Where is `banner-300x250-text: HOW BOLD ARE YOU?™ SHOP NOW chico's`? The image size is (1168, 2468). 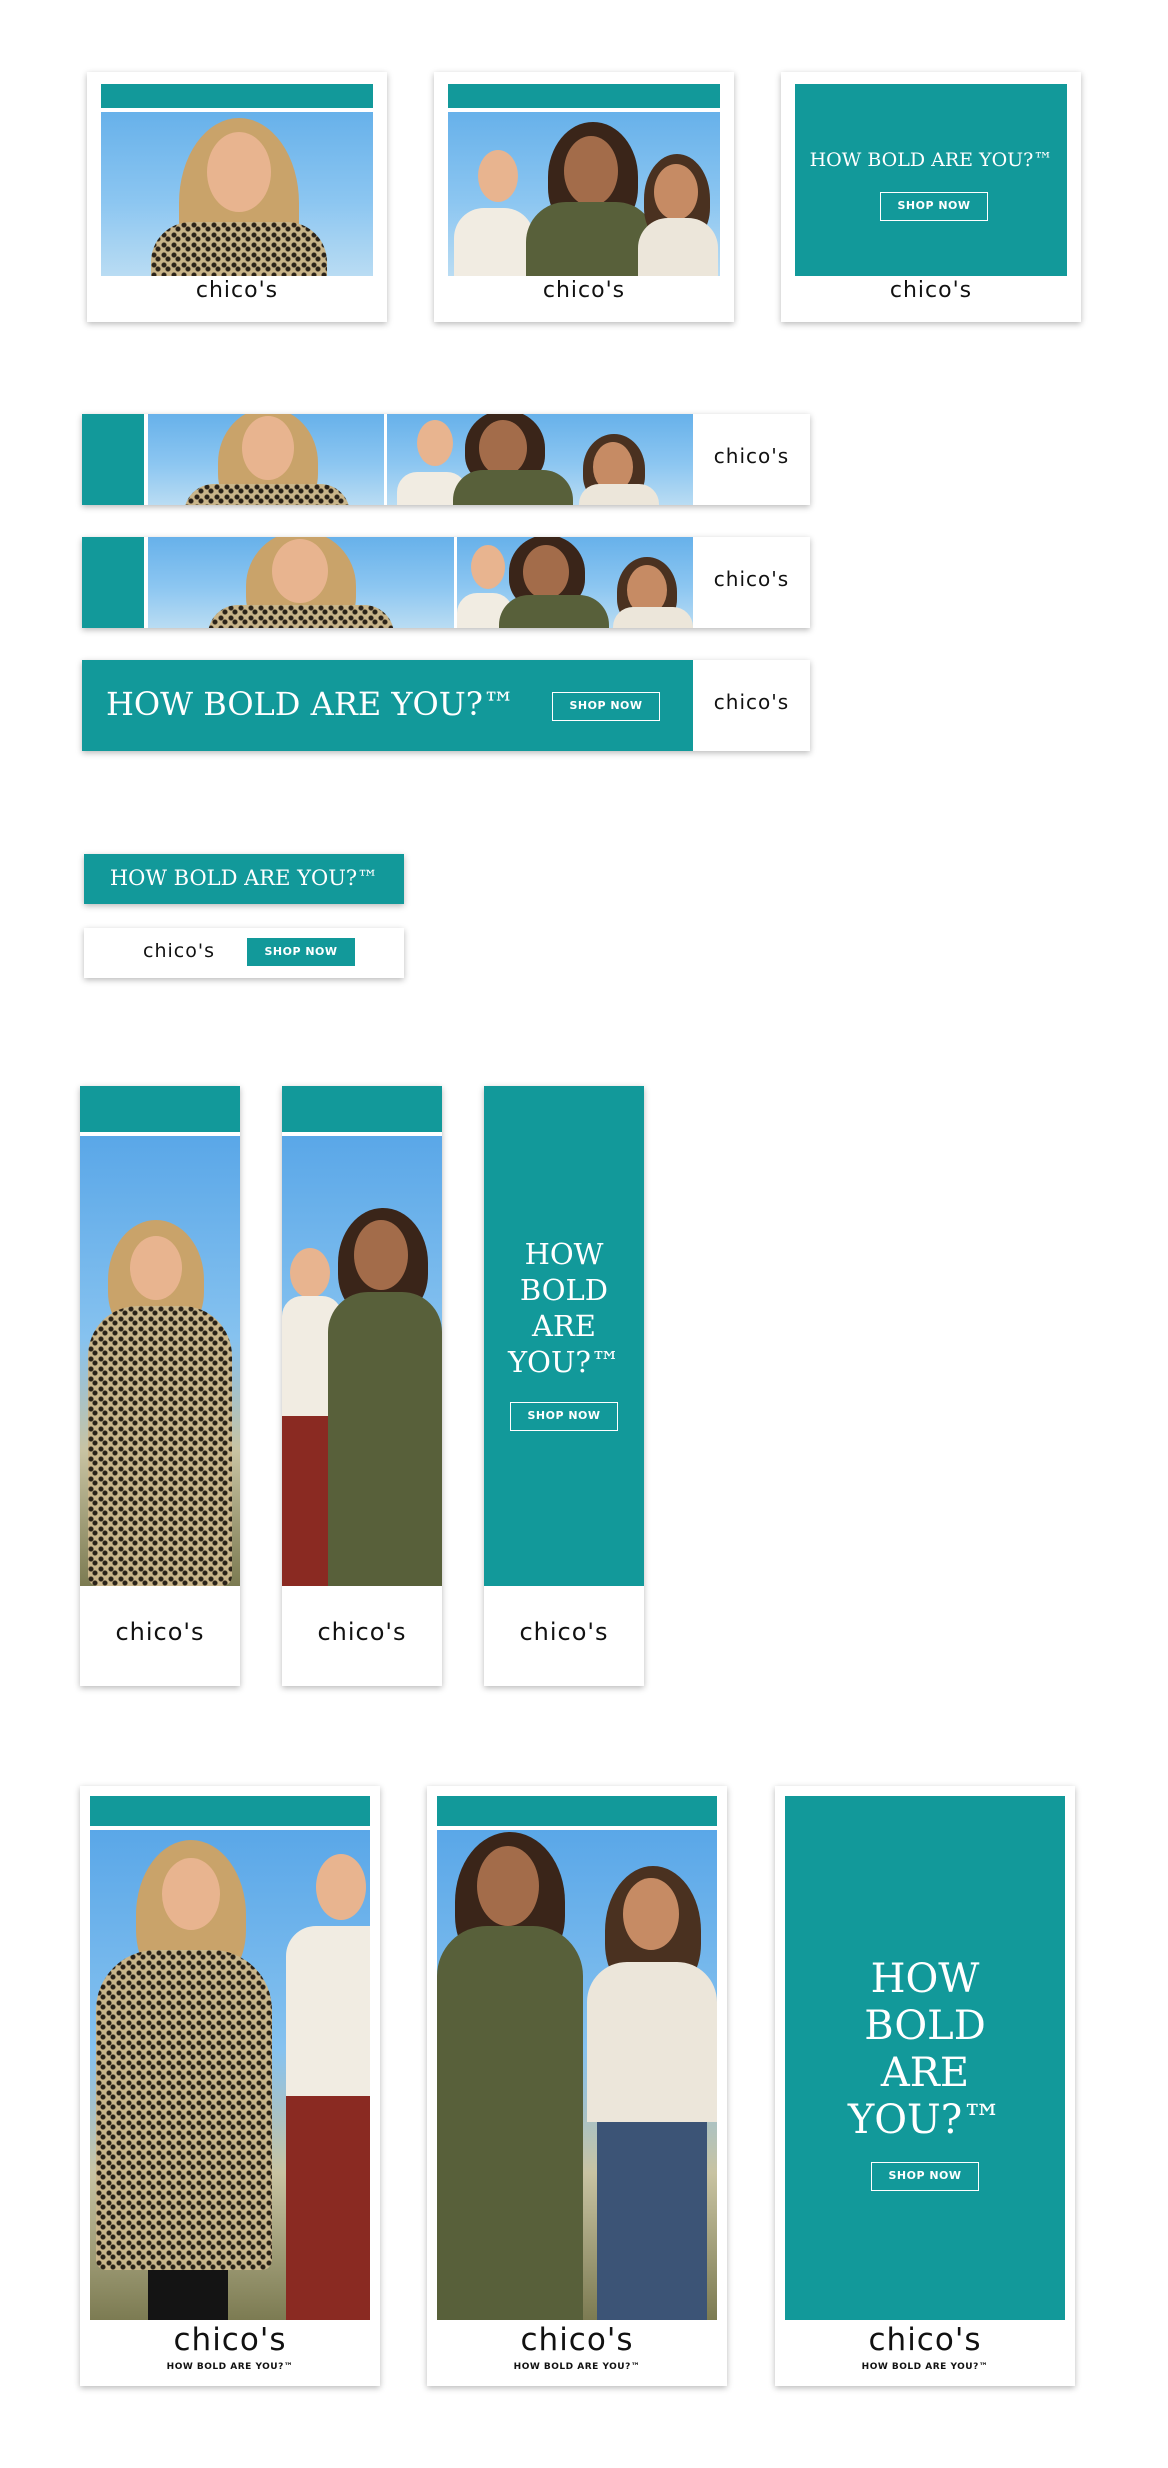 banner-300x250-text: HOW BOLD ARE YOU?™ SHOP NOW chico's is located at coordinates (931, 197).